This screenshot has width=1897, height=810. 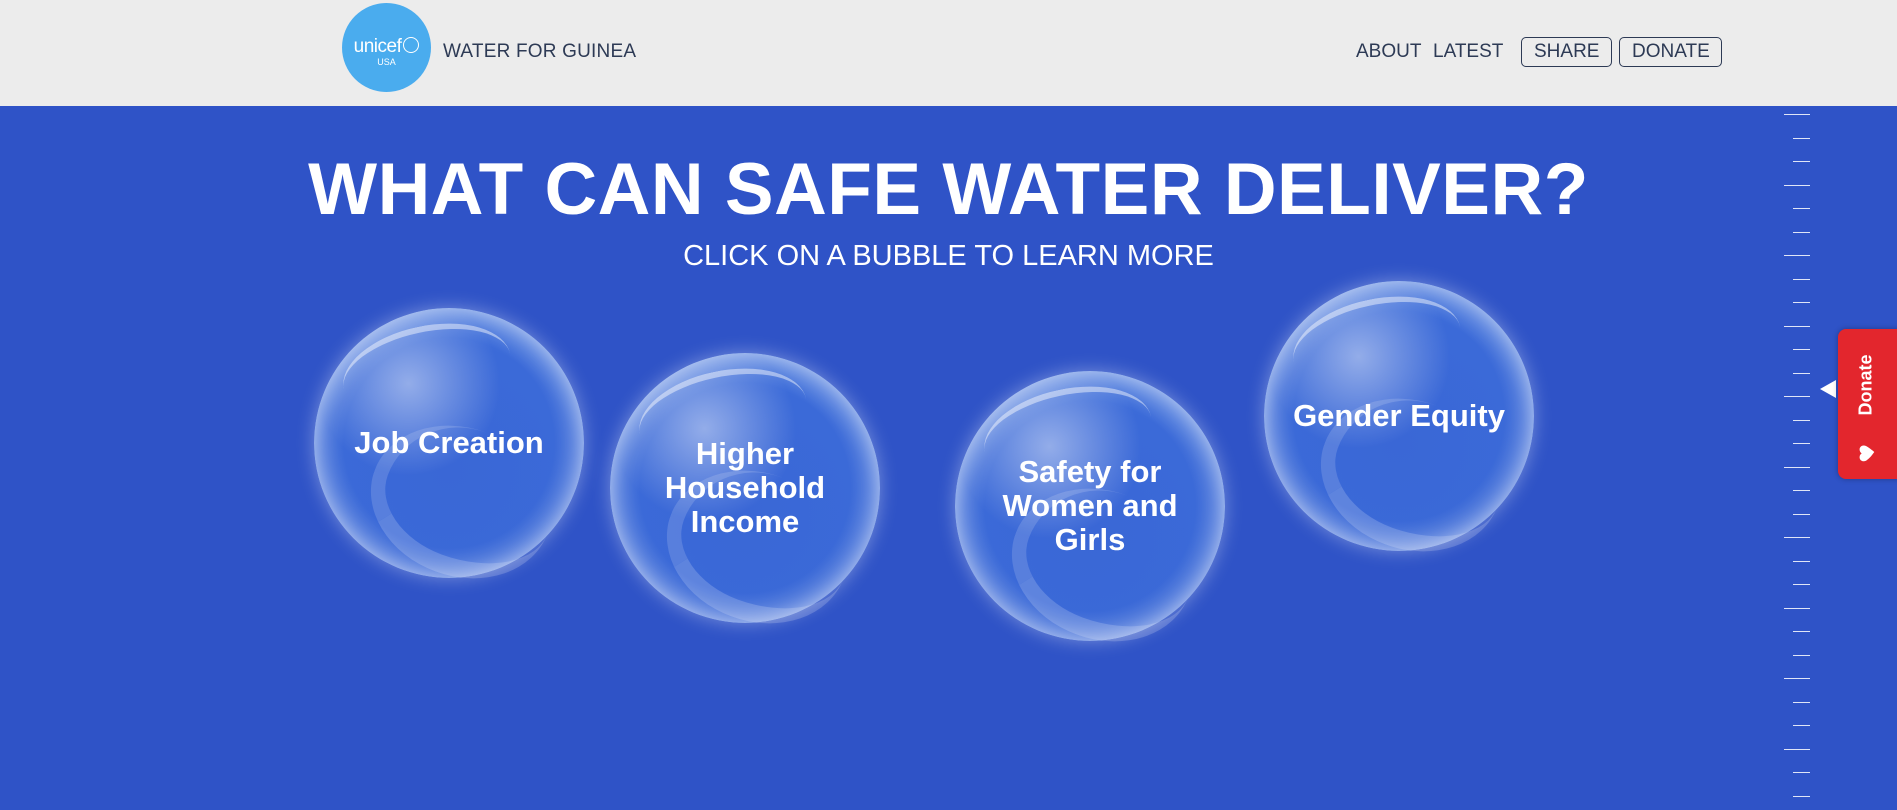 What do you see at coordinates (1670, 52) in the screenshot?
I see `donate-button: DONATE` at bounding box center [1670, 52].